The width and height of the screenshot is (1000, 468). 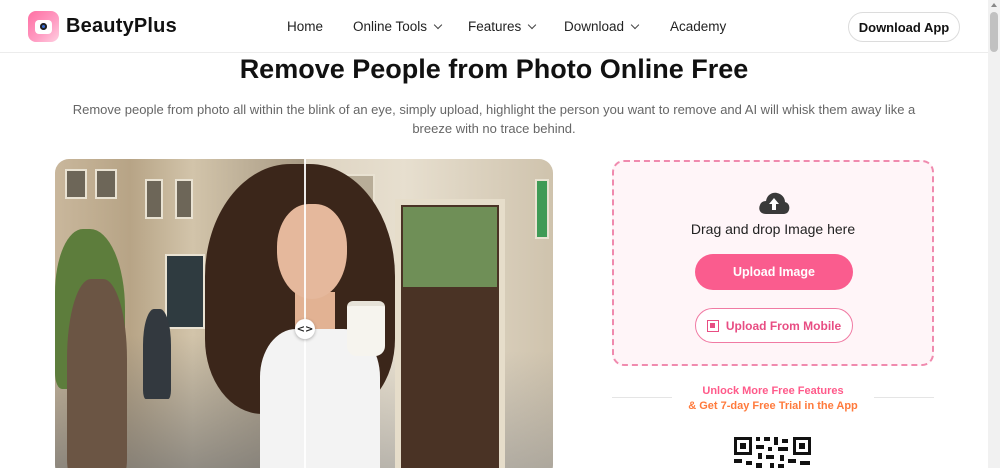 What do you see at coordinates (494, 69) in the screenshot?
I see `page-title: Remove People from Photo Online Free` at bounding box center [494, 69].